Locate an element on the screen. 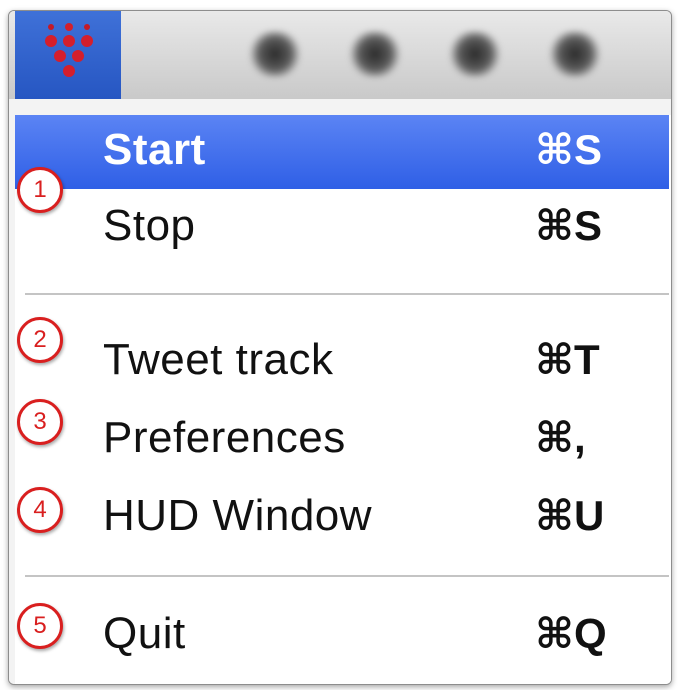 The width and height of the screenshot is (678, 690). menu-item-shortcut: ⌘Q is located at coordinates (571, 633).